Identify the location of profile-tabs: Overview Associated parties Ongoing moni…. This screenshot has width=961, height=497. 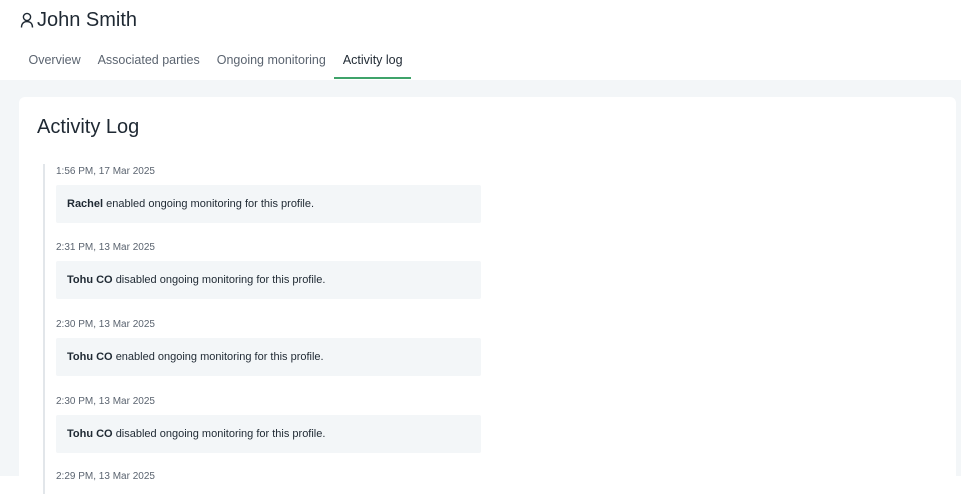
(215, 61).